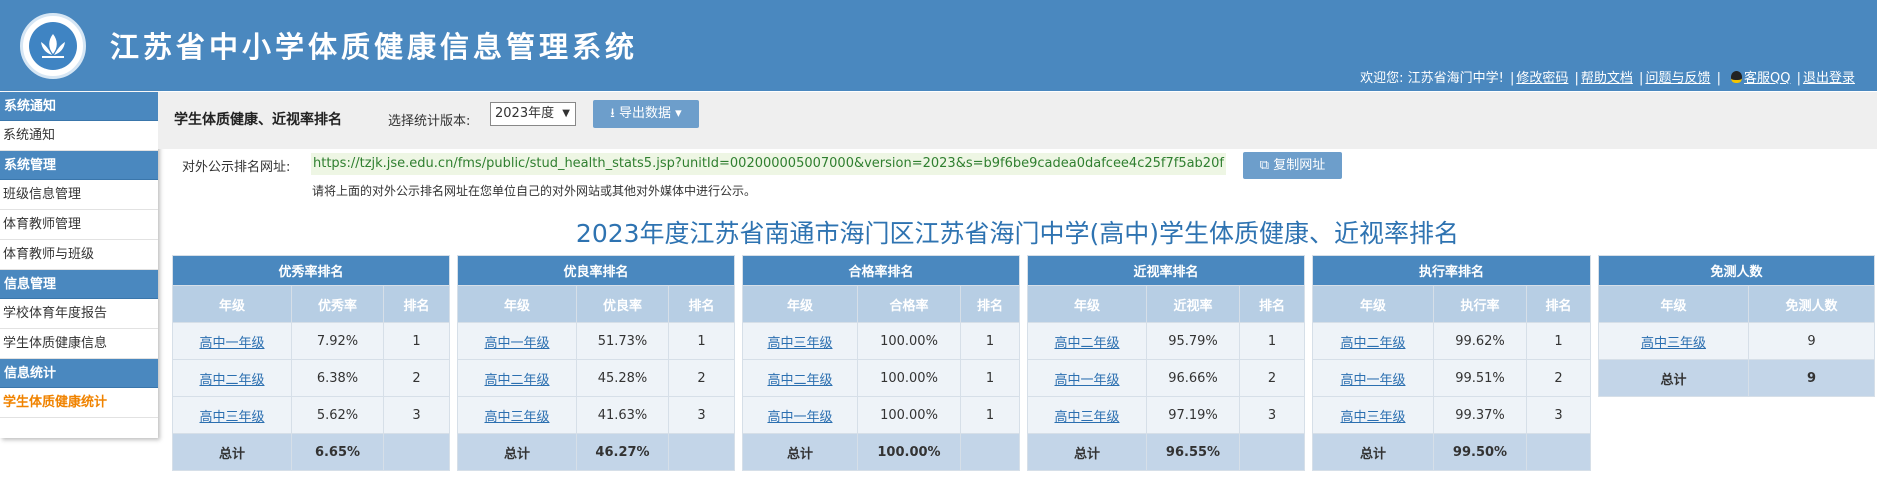  Describe the element at coordinates (1480, 304) in the screenshot. I see `column-header: 执行率` at that location.